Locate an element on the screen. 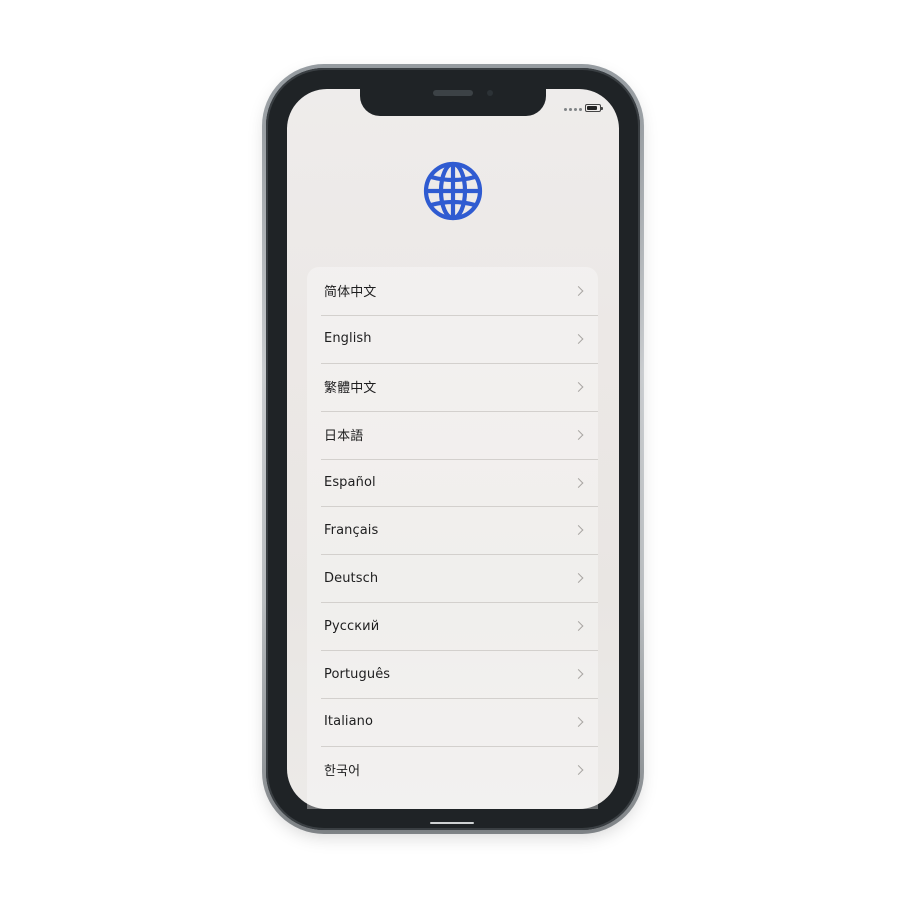 This screenshot has height=900, width=900. language-item-simplified-chinese: 简体中文 is located at coordinates (452, 291).